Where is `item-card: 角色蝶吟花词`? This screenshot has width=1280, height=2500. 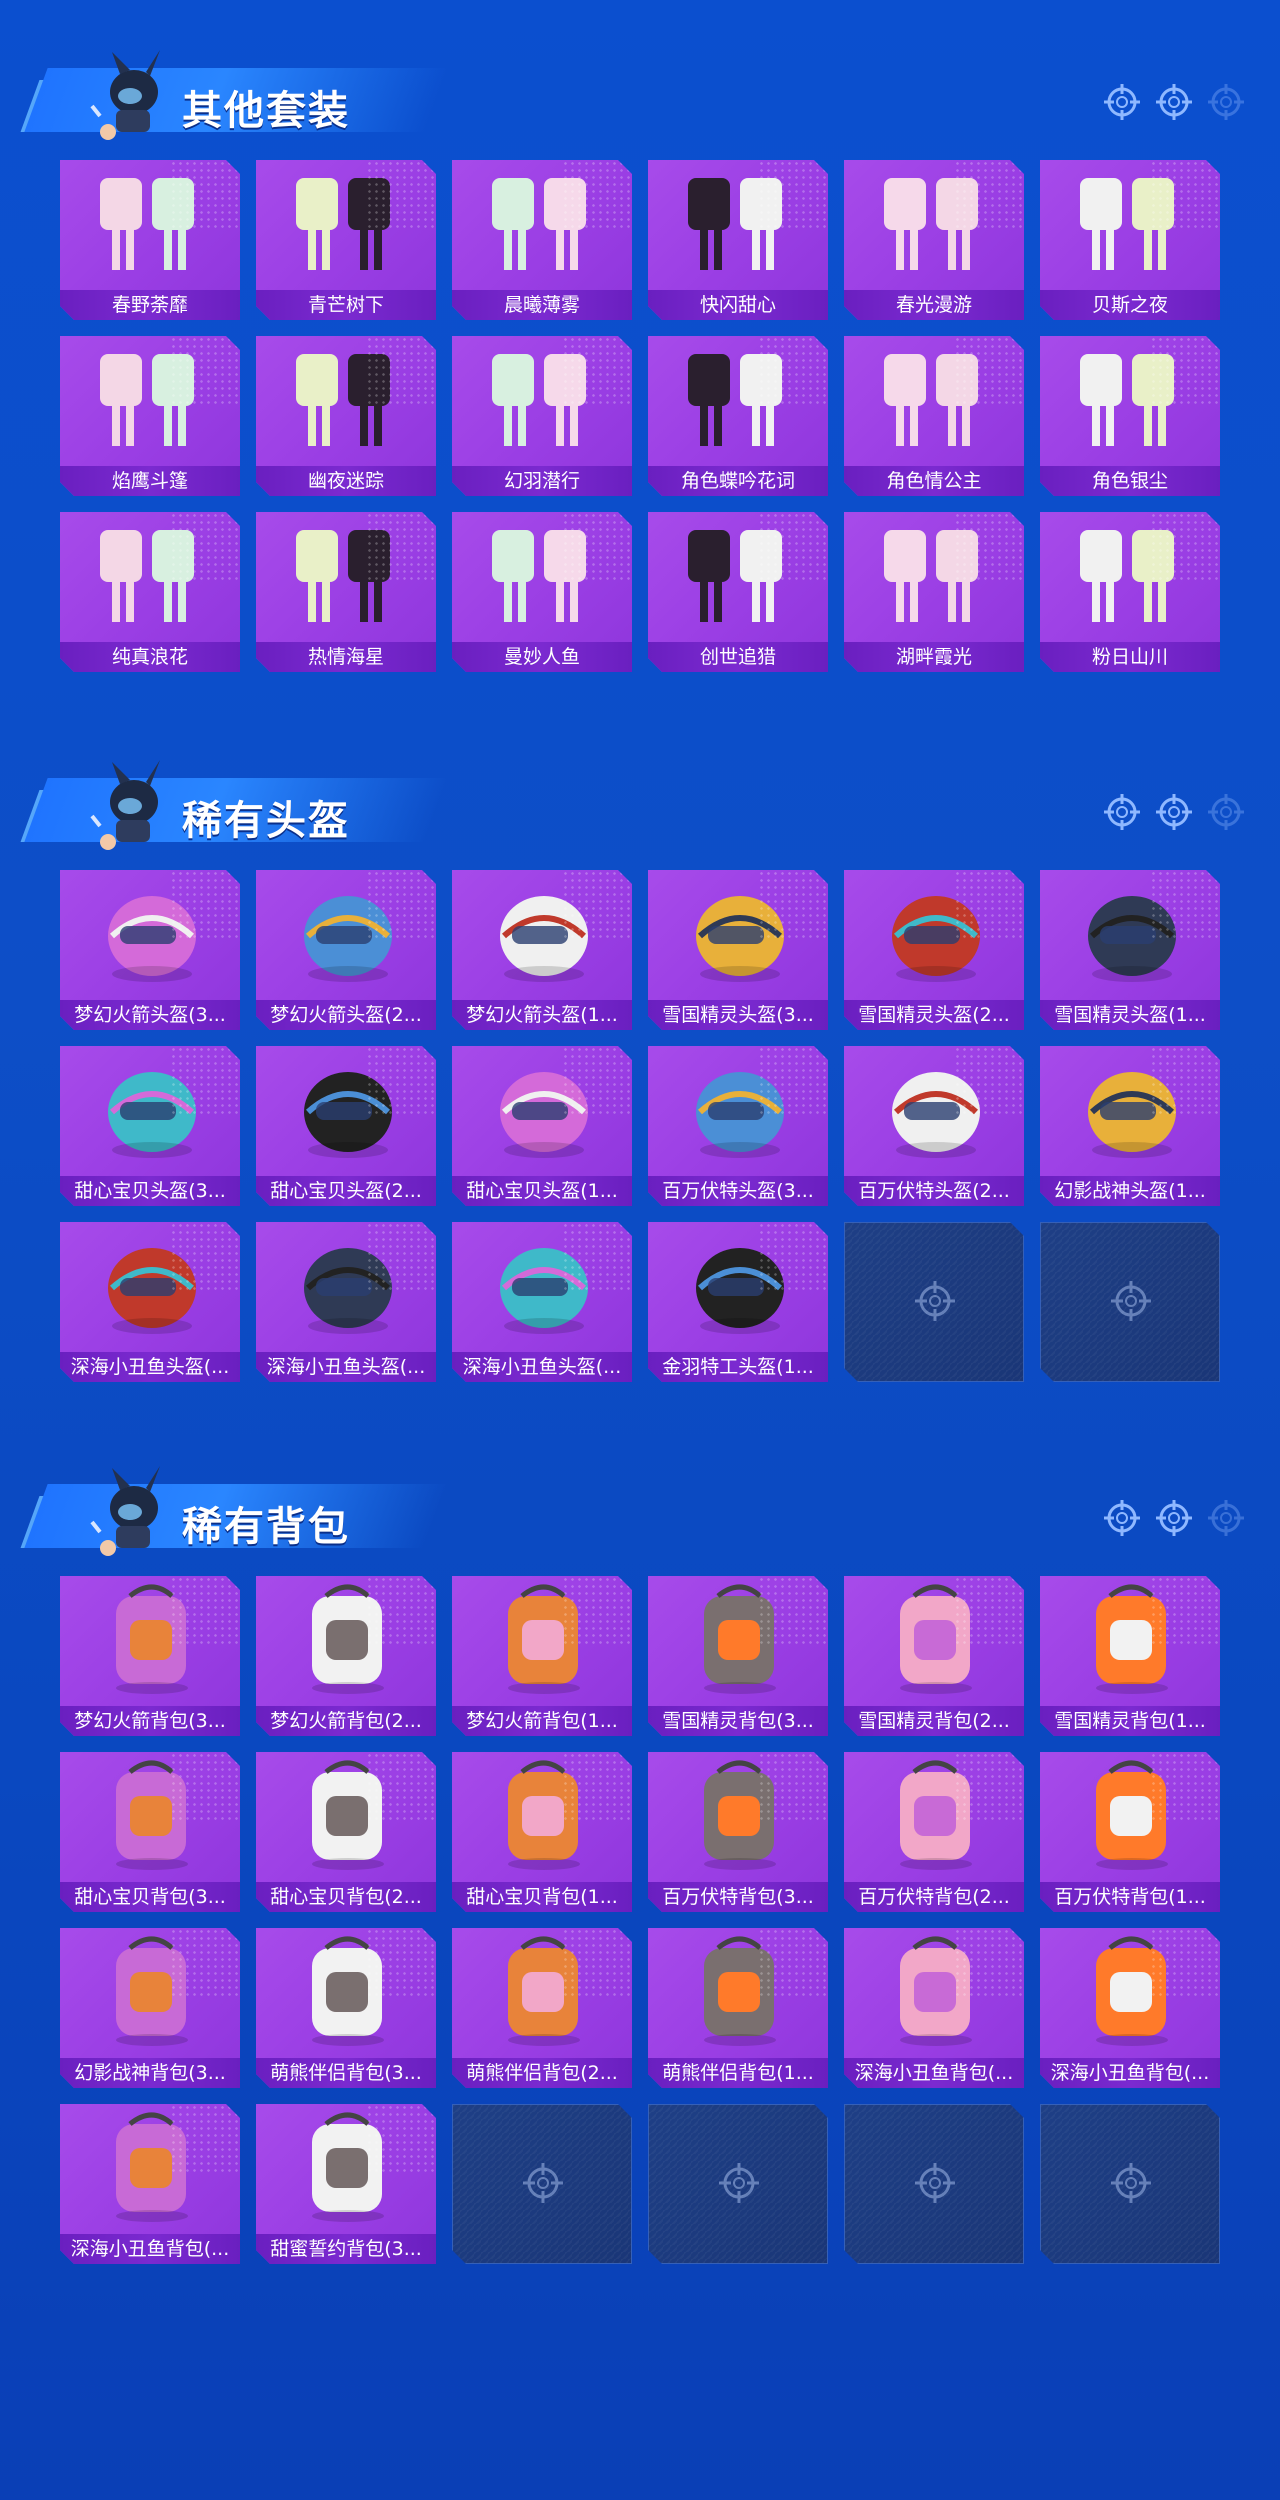
item-card: 角色蝶吟花词 is located at coordinates (738, 416).